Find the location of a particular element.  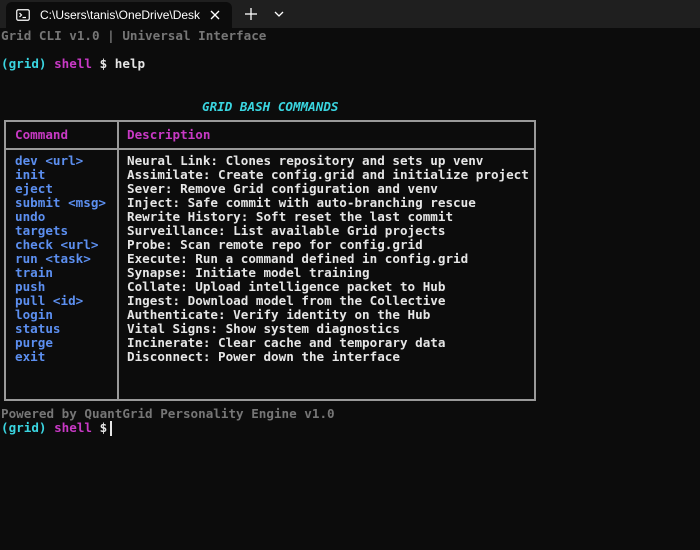

prompt-line: (grid) shell $ help is located at coordinates (73, 64).